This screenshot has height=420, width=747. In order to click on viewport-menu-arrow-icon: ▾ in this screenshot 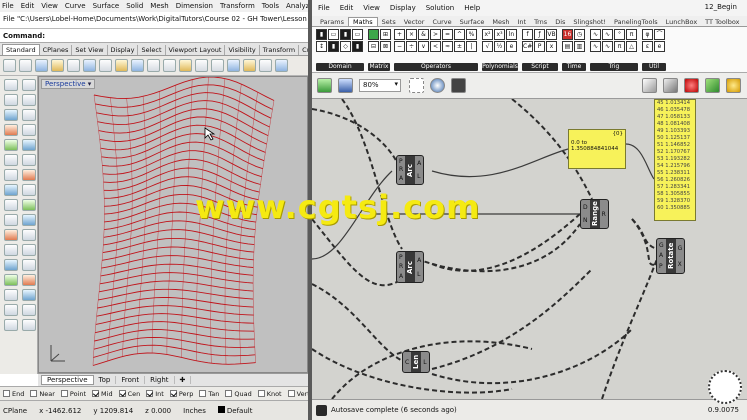, I will do `click(90, 84)`.